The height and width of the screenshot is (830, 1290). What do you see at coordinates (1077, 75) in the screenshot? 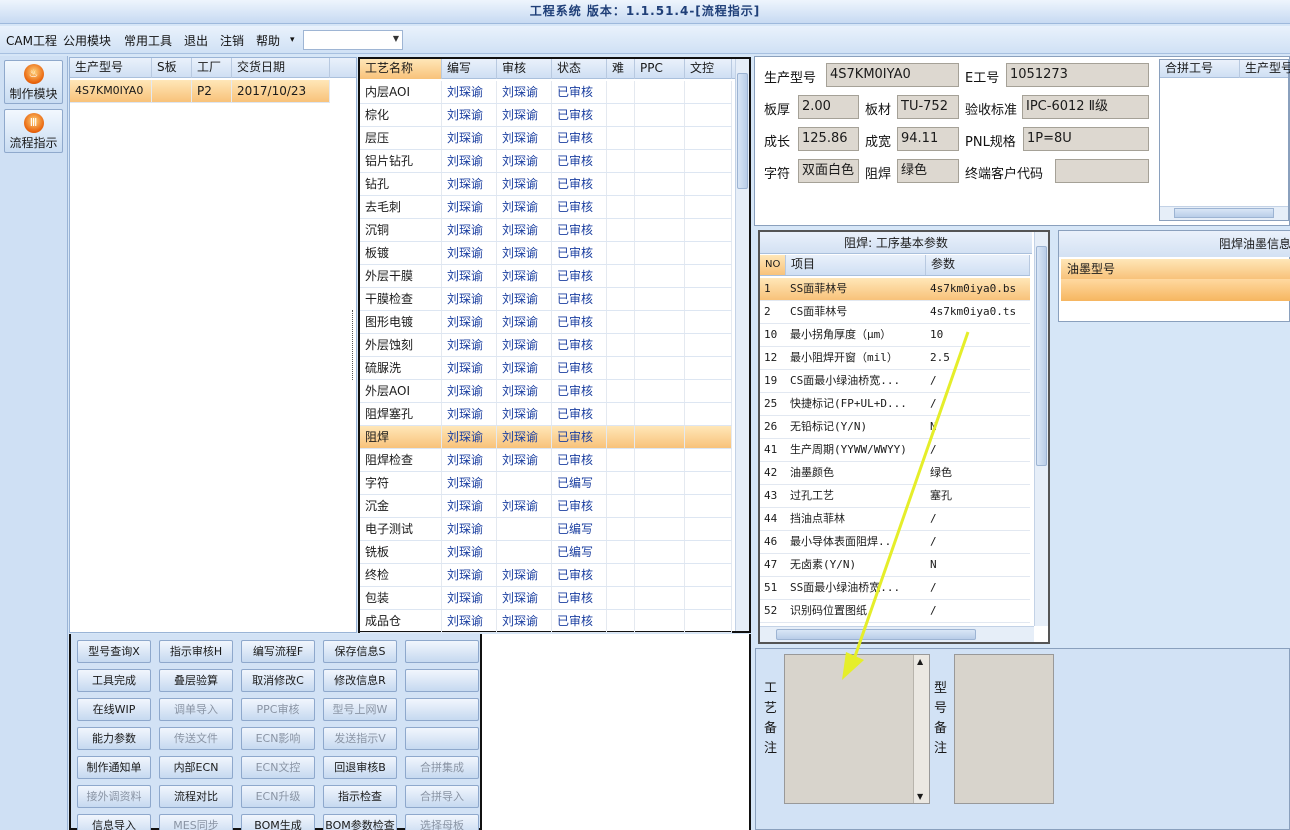
I see `field-e-no: 1051273` at bounding box center [1077, 75].